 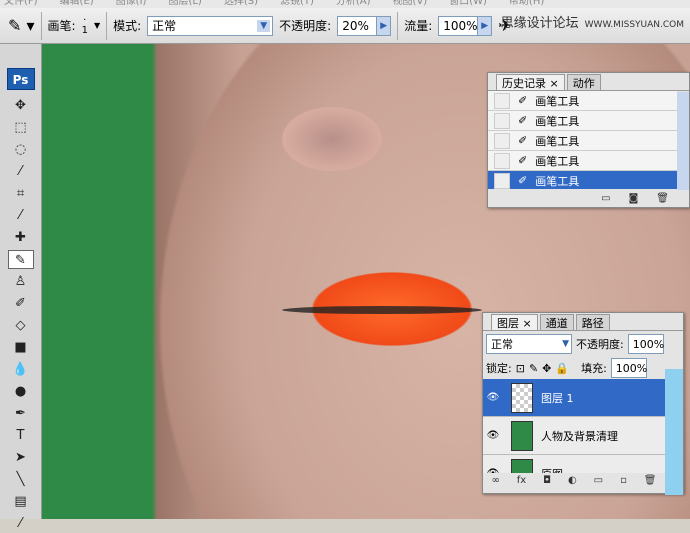 What do you see at coordinates (21, 237) in the screenshot?
I see `healing-brush-icon: ✚` at bounding box center [21, 237].